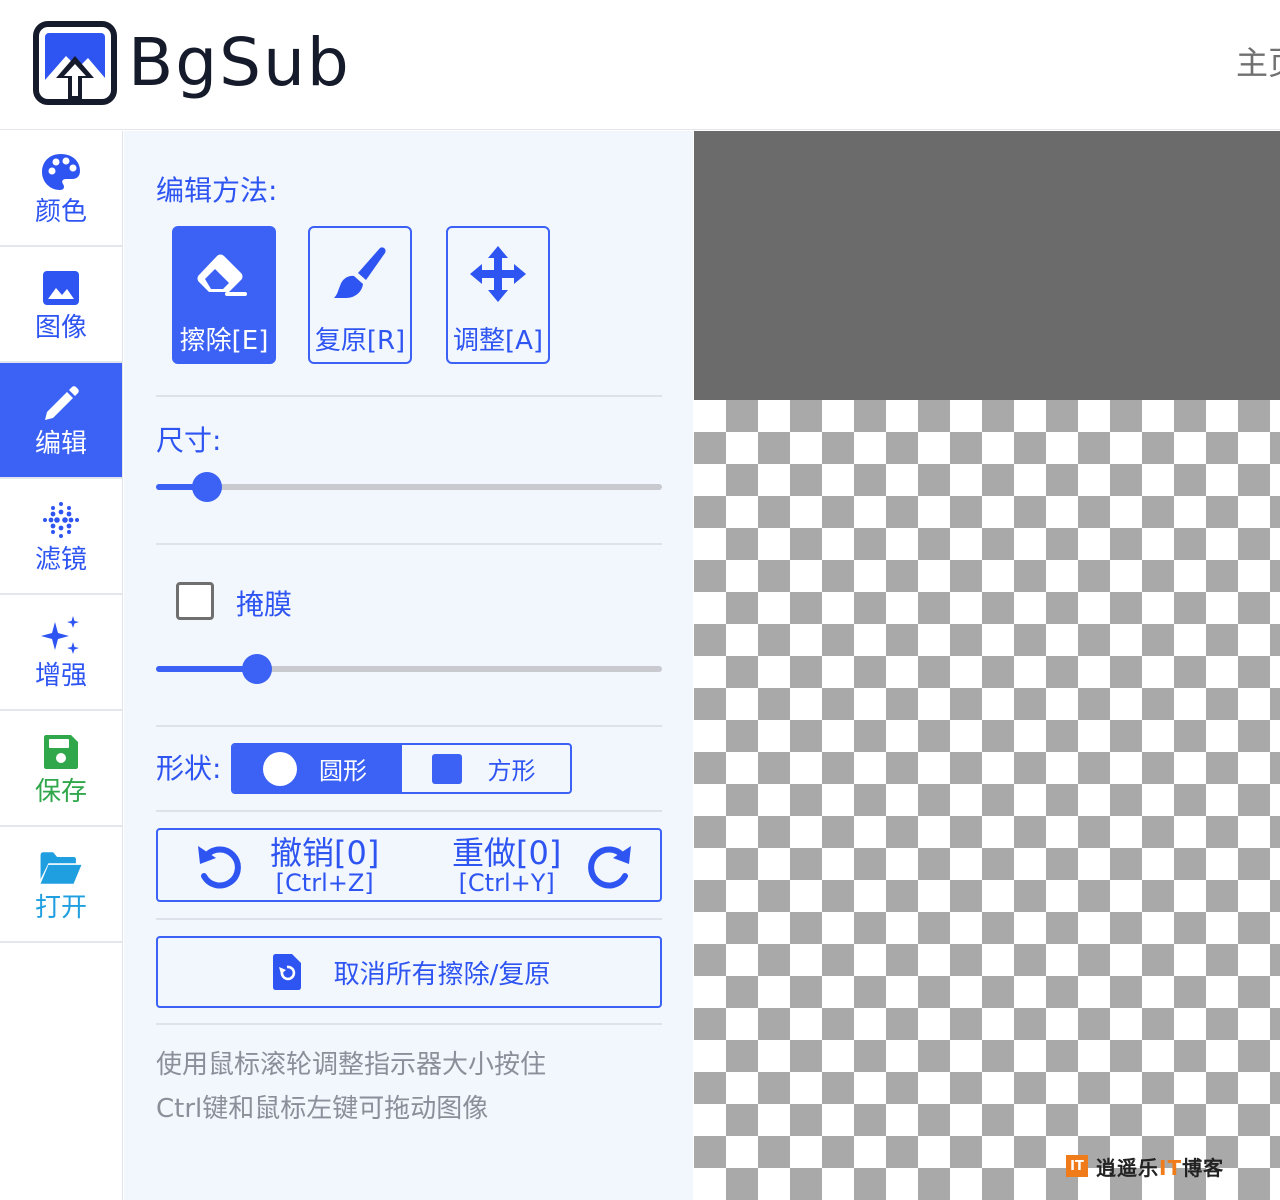 Image resolution: width=1280 pixels, height=1200 pixels. Describe the element at coordinates (60, 791) in the screenshot. I see `sidebar-item-label: 保存` at that location.